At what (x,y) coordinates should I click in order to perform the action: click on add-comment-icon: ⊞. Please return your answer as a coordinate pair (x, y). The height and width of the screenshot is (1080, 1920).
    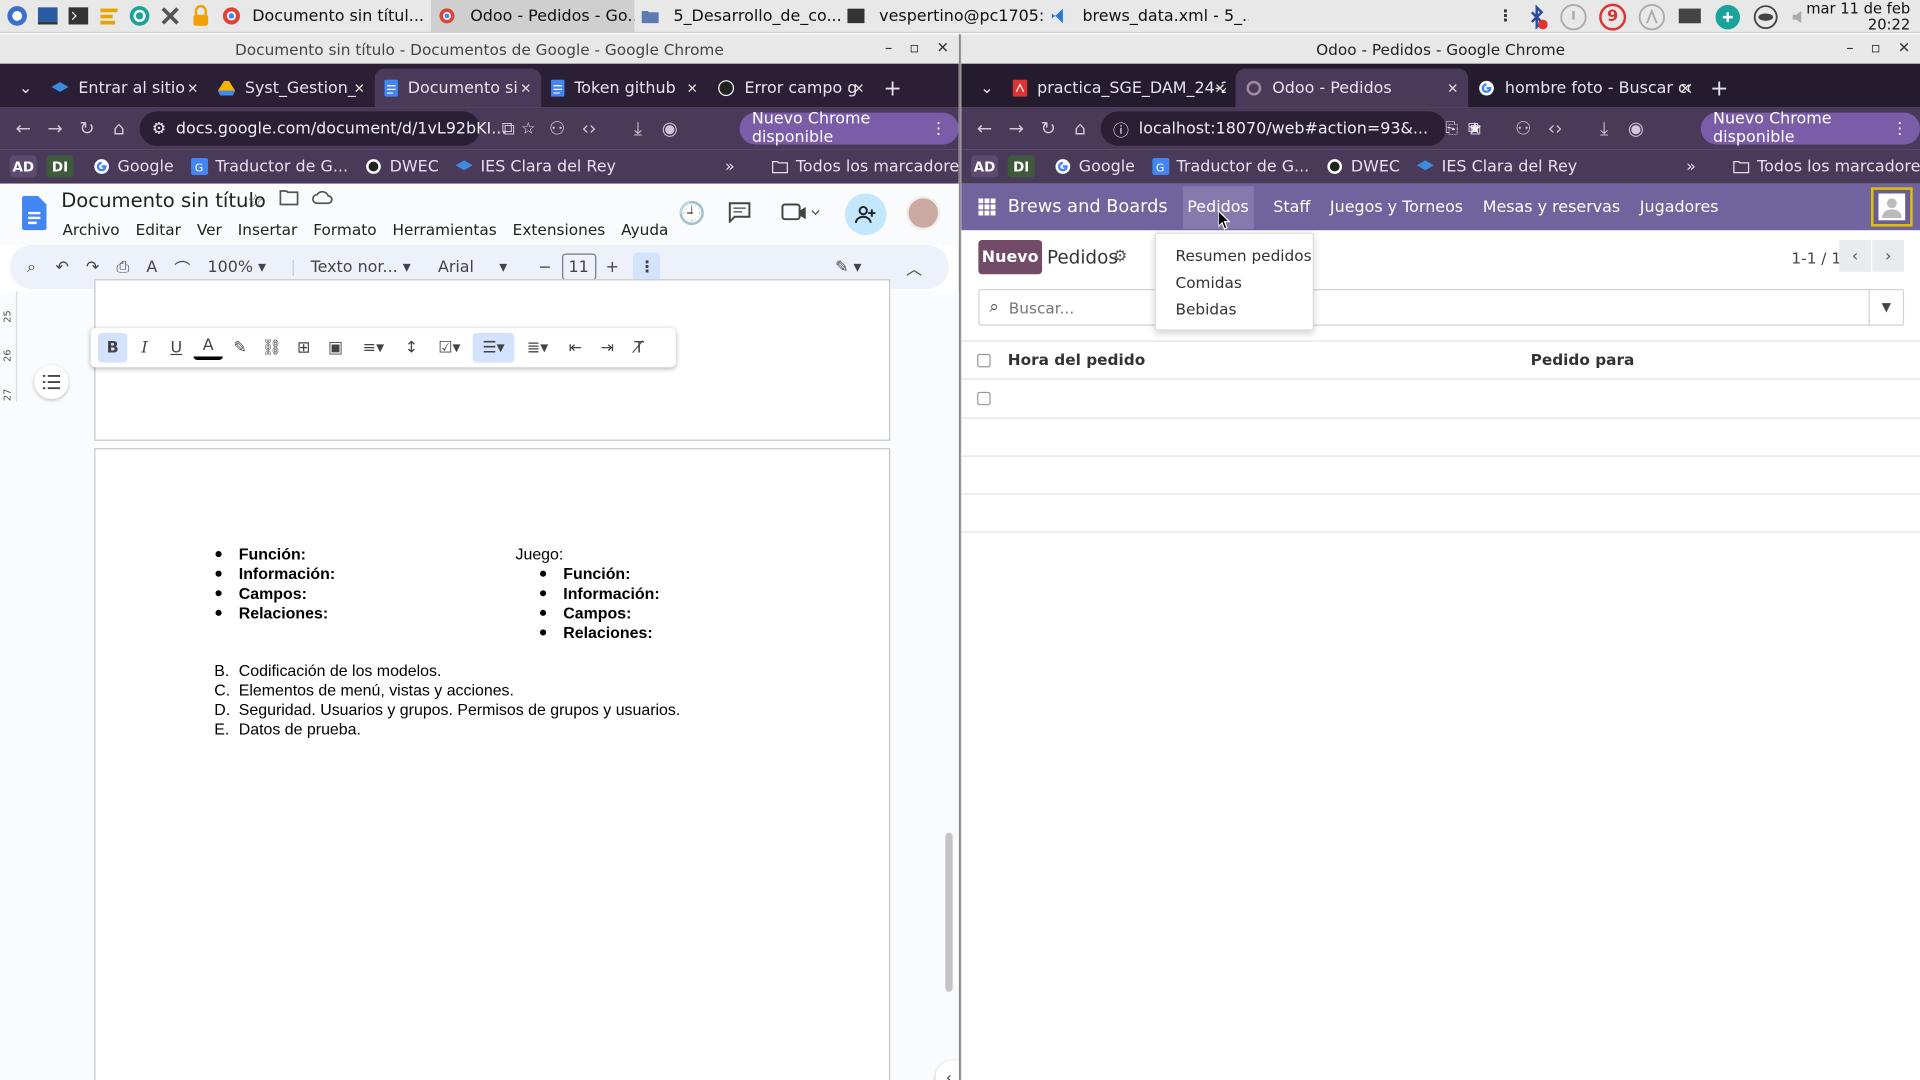
    Looking at the image, I should click on (303, 347).